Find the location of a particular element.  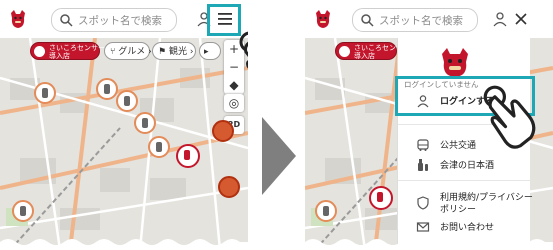

menu-item-aizu-sake: 会津の日本酒 is located at coordinates (464, 165).